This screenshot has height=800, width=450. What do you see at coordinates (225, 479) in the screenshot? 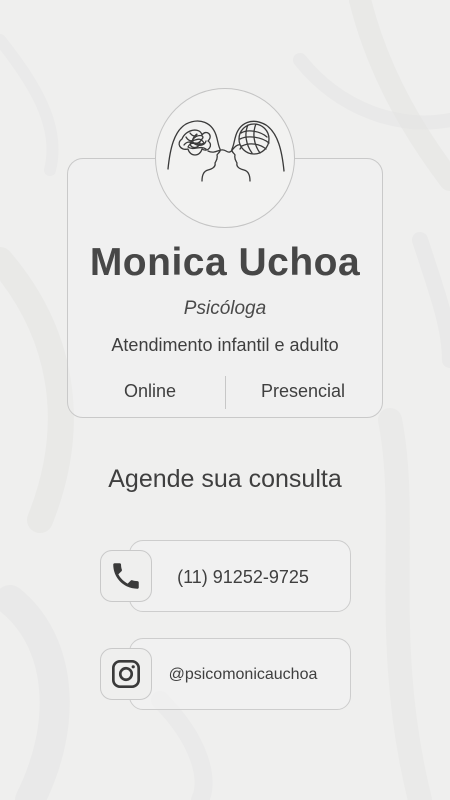
I see `cta-heading: Agende sua consulta` at bounding box center [225, 479].